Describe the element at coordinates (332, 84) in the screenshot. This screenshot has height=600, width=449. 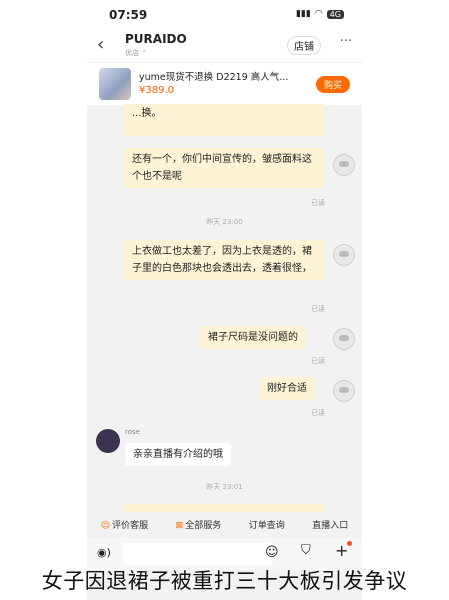
I see `buy-button: 购买` at that location.